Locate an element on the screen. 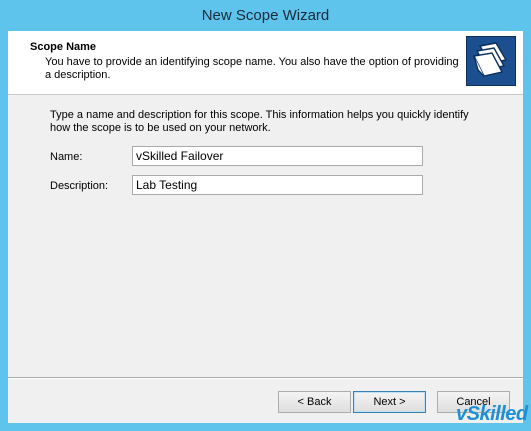  footer-divider is located at coordinates (265, 378).